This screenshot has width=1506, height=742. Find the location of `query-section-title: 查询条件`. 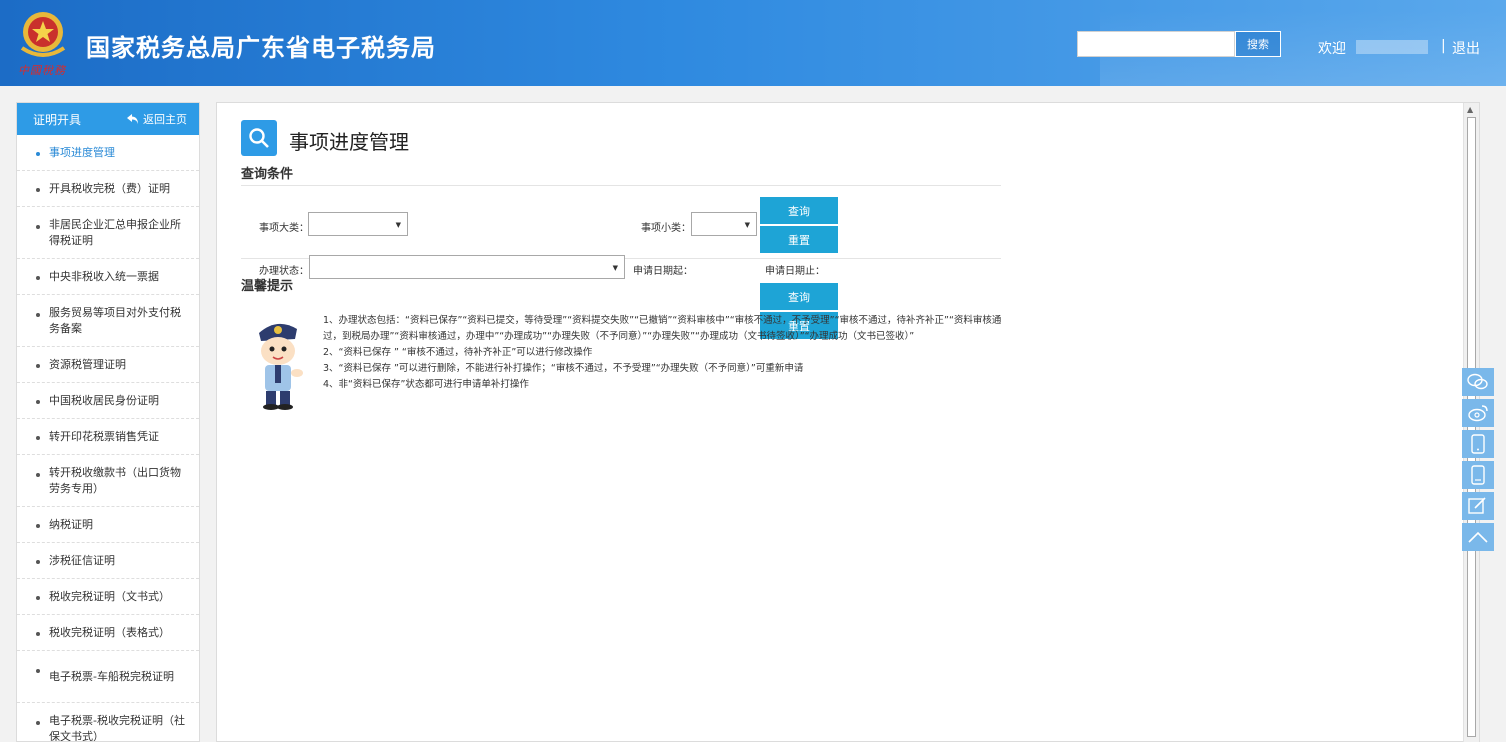

query-section-title: 查询条件 is located at coordinates (267, 174).